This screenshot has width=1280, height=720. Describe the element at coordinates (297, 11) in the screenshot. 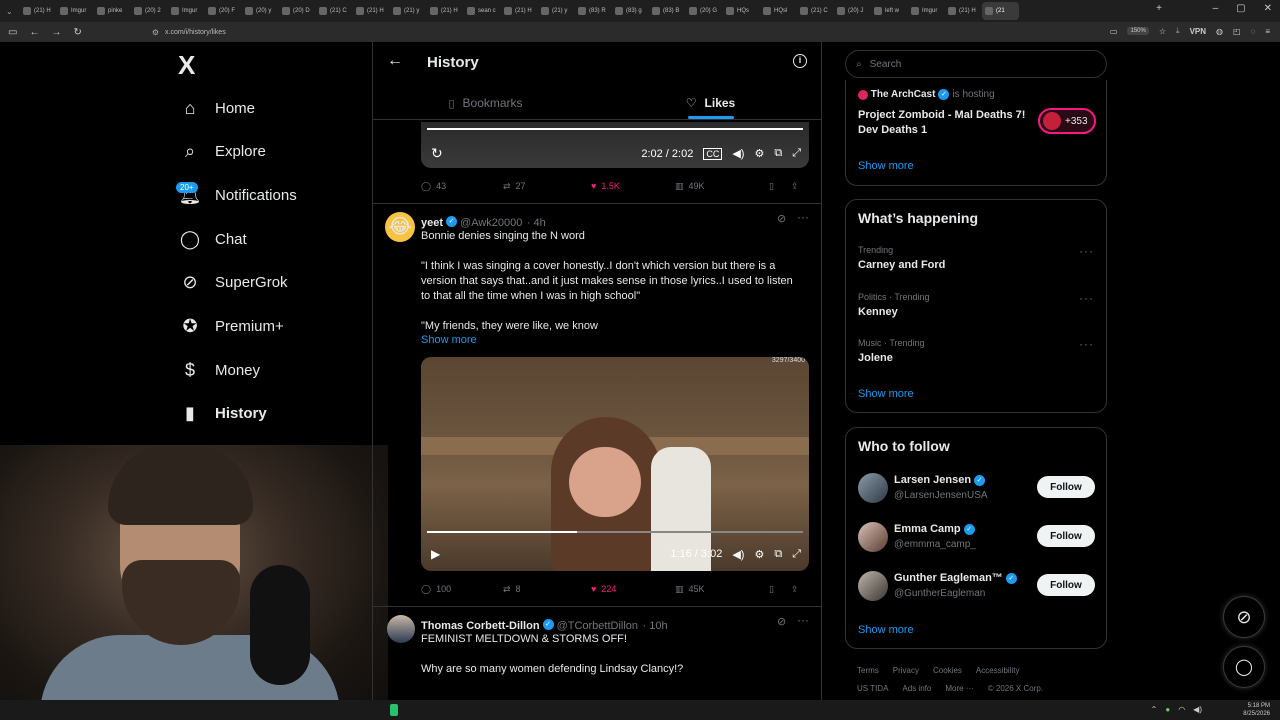

I see `browser-tab: (20) D` at that location.